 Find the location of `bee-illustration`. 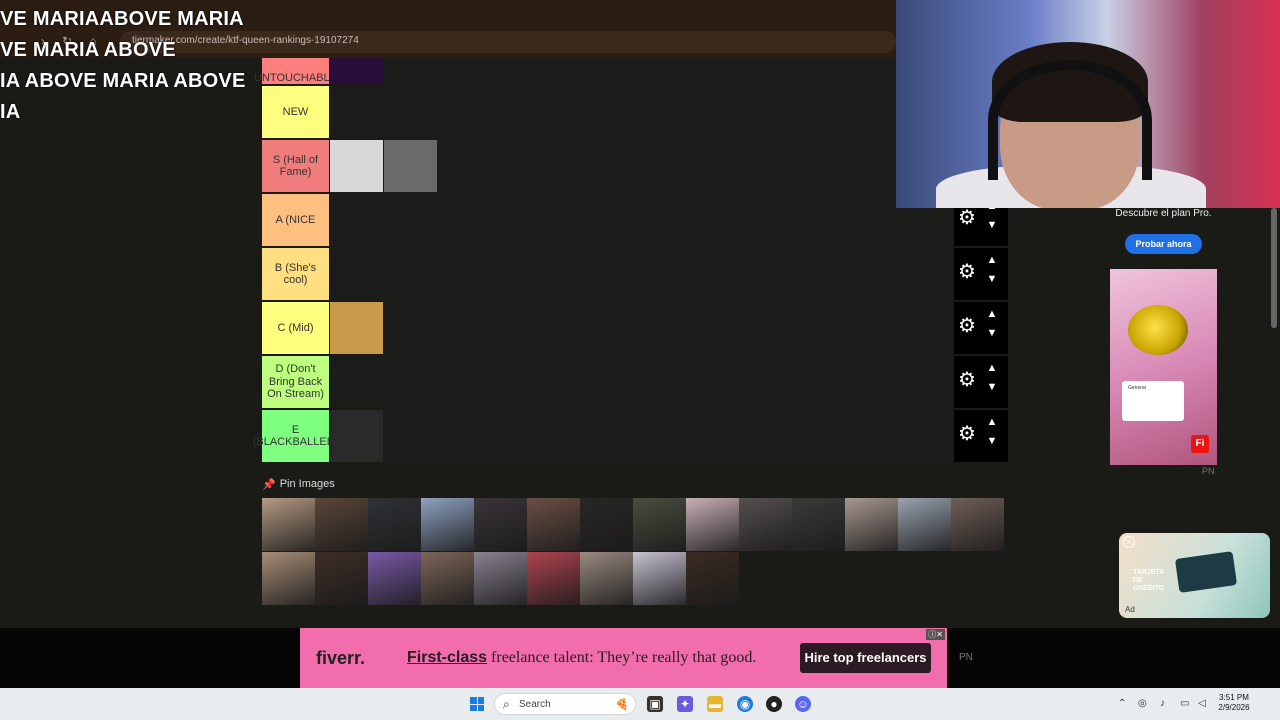

bee-illustration is located at coordinates (1158, 330).